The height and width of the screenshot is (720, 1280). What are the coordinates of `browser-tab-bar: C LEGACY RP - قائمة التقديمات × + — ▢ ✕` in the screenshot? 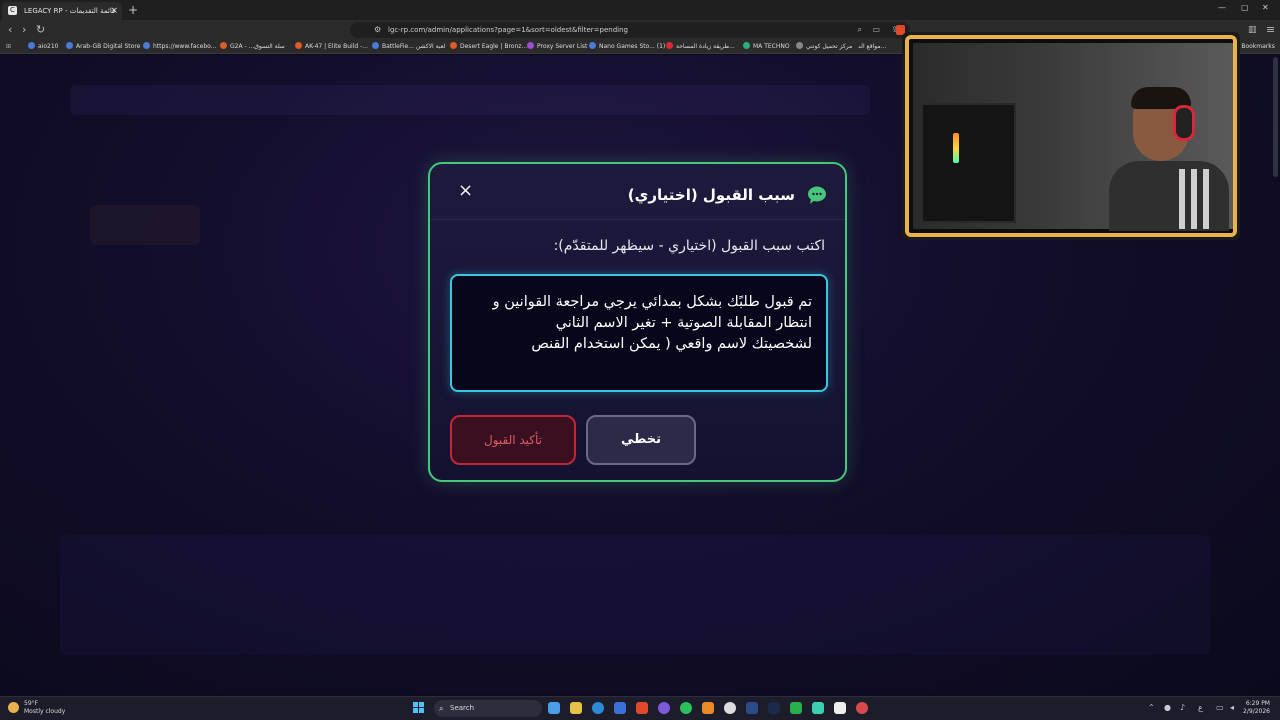 It's located at (640, 10).